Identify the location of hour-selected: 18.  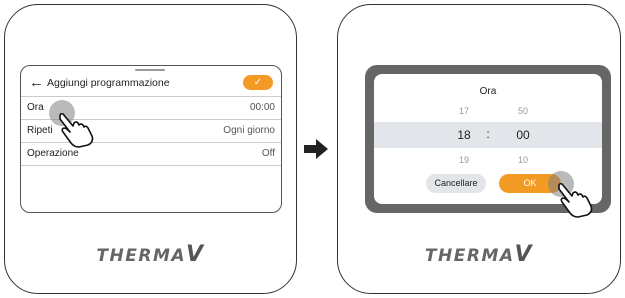
(464, 135).